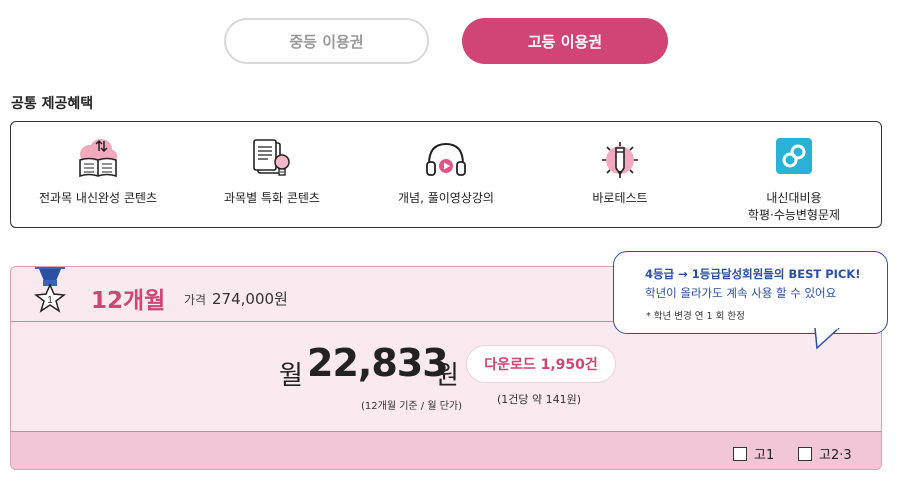  What do you see at coordinates (52, 104) in the screenshot?
I see `benefits-title: 공통 제공혜택` at bounding box center [52, 104].